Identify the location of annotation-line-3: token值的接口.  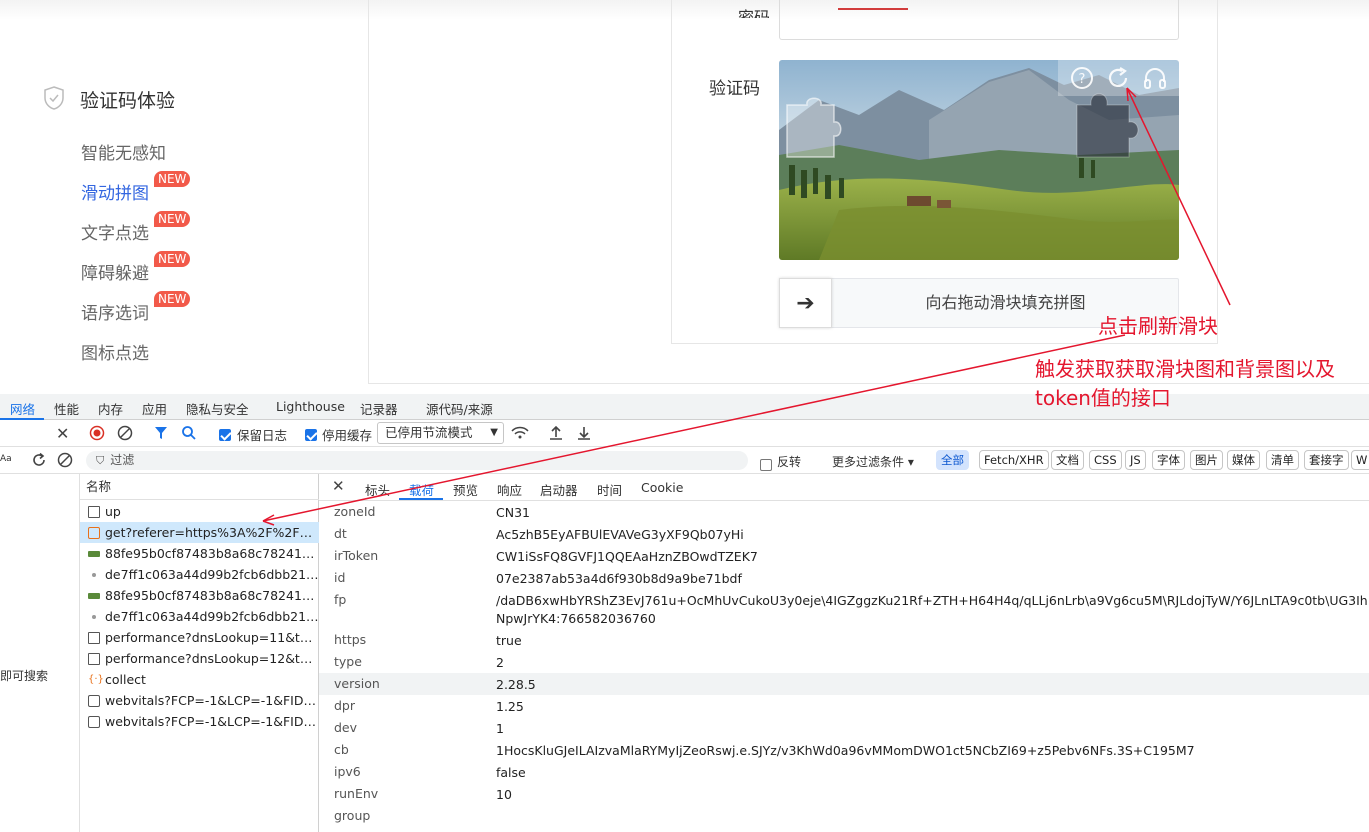
(1103, 398).